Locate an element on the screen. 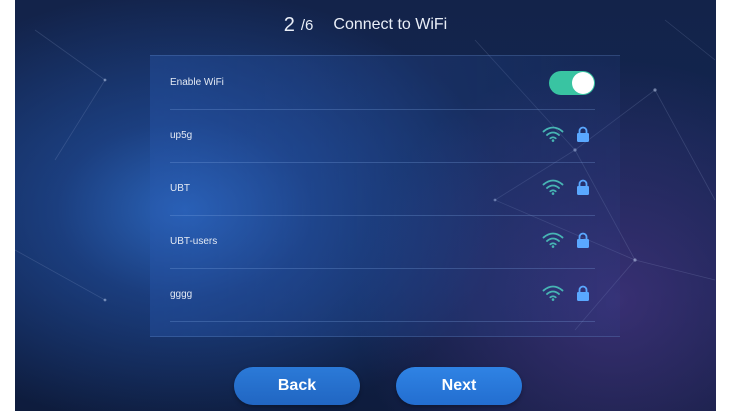  toggle-knob is located at coordinates (583, 83).